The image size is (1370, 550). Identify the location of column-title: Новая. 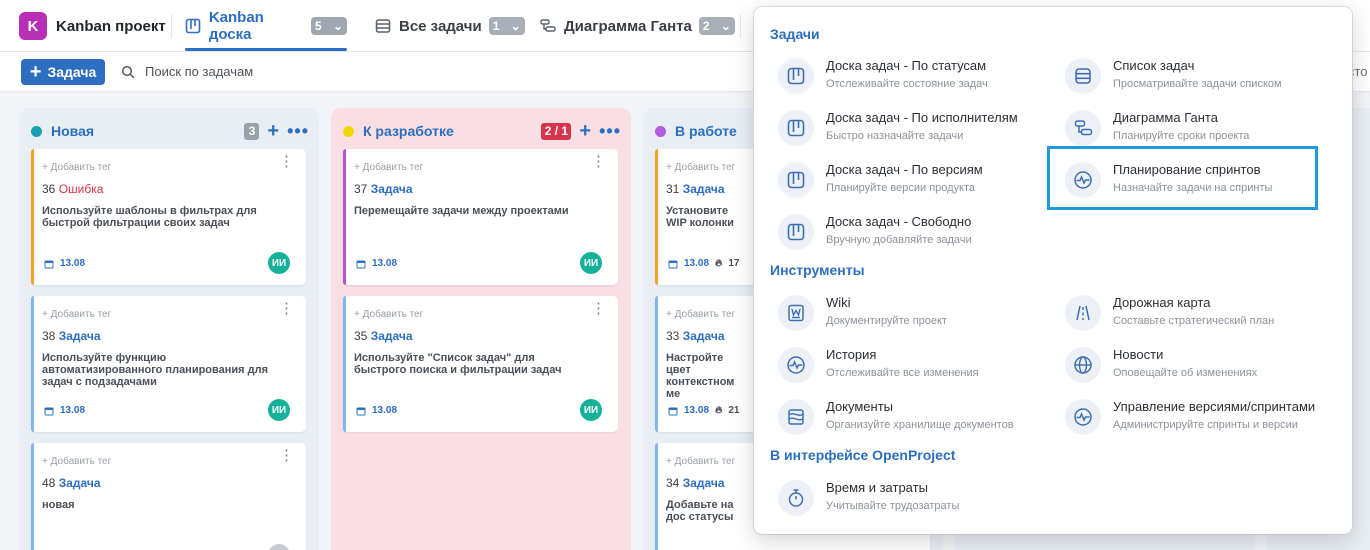
(72, 131).